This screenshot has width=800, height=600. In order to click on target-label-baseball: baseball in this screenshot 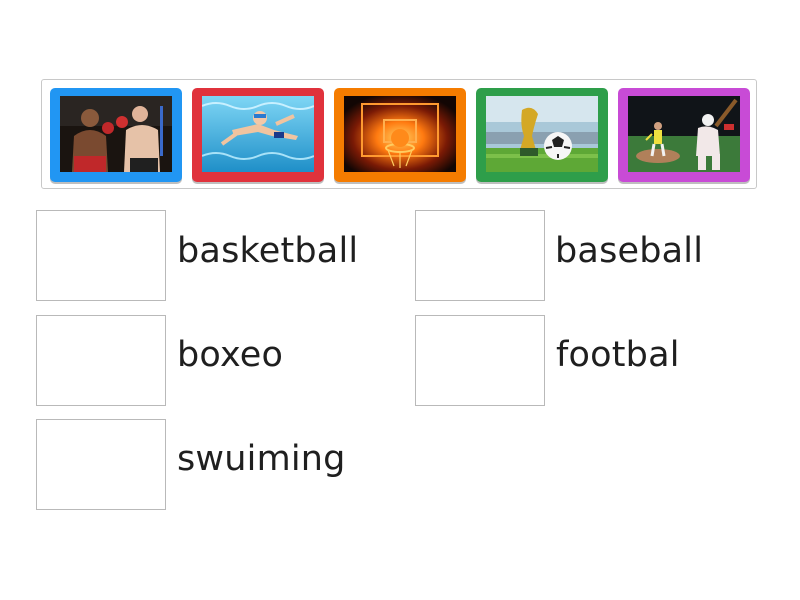, I will do `click(629, 251)`.